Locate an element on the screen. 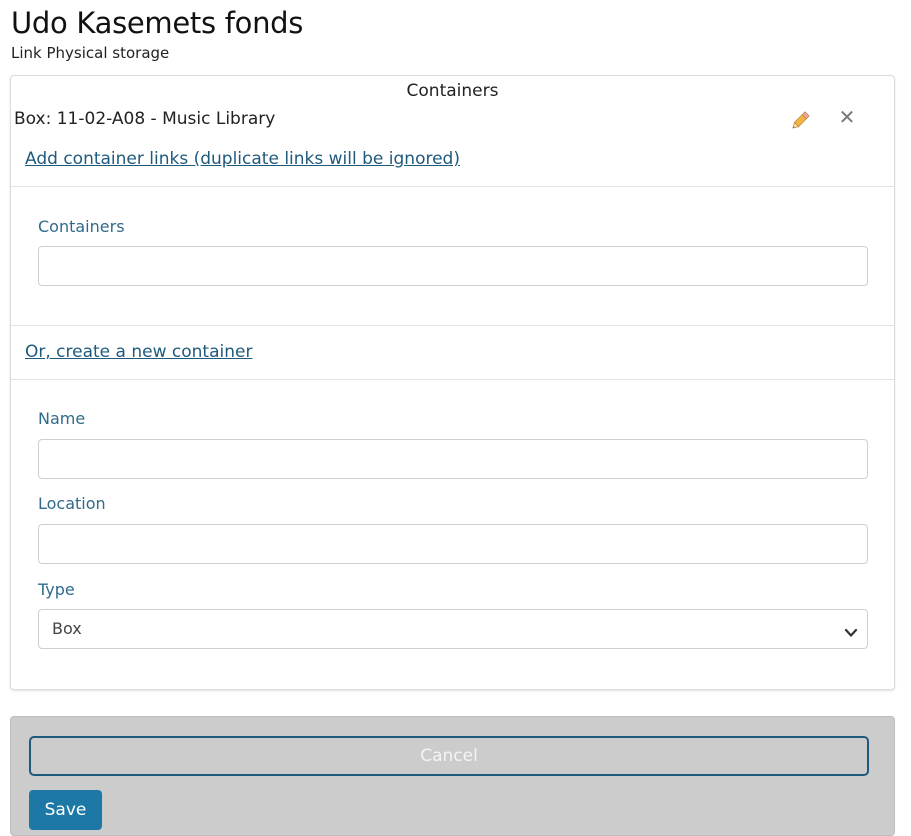  name-input is located at coordinates (453, 459).